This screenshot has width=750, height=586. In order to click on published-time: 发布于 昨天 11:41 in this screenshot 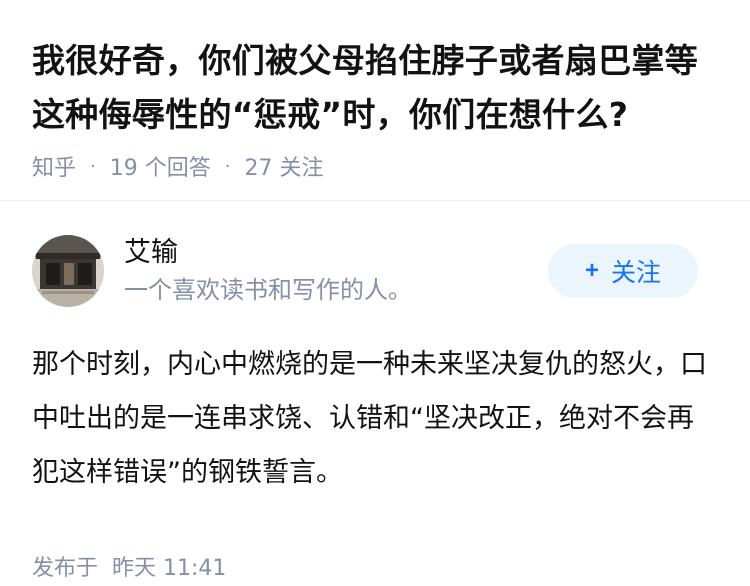, I will do `click(375, 566)`.